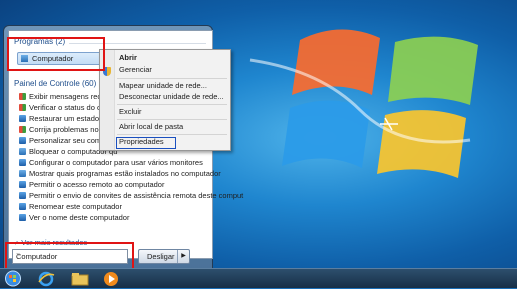 This screenshot has height=289, width=517. I want to click on menu-item-abrir: Abrir, so click(128, 58).